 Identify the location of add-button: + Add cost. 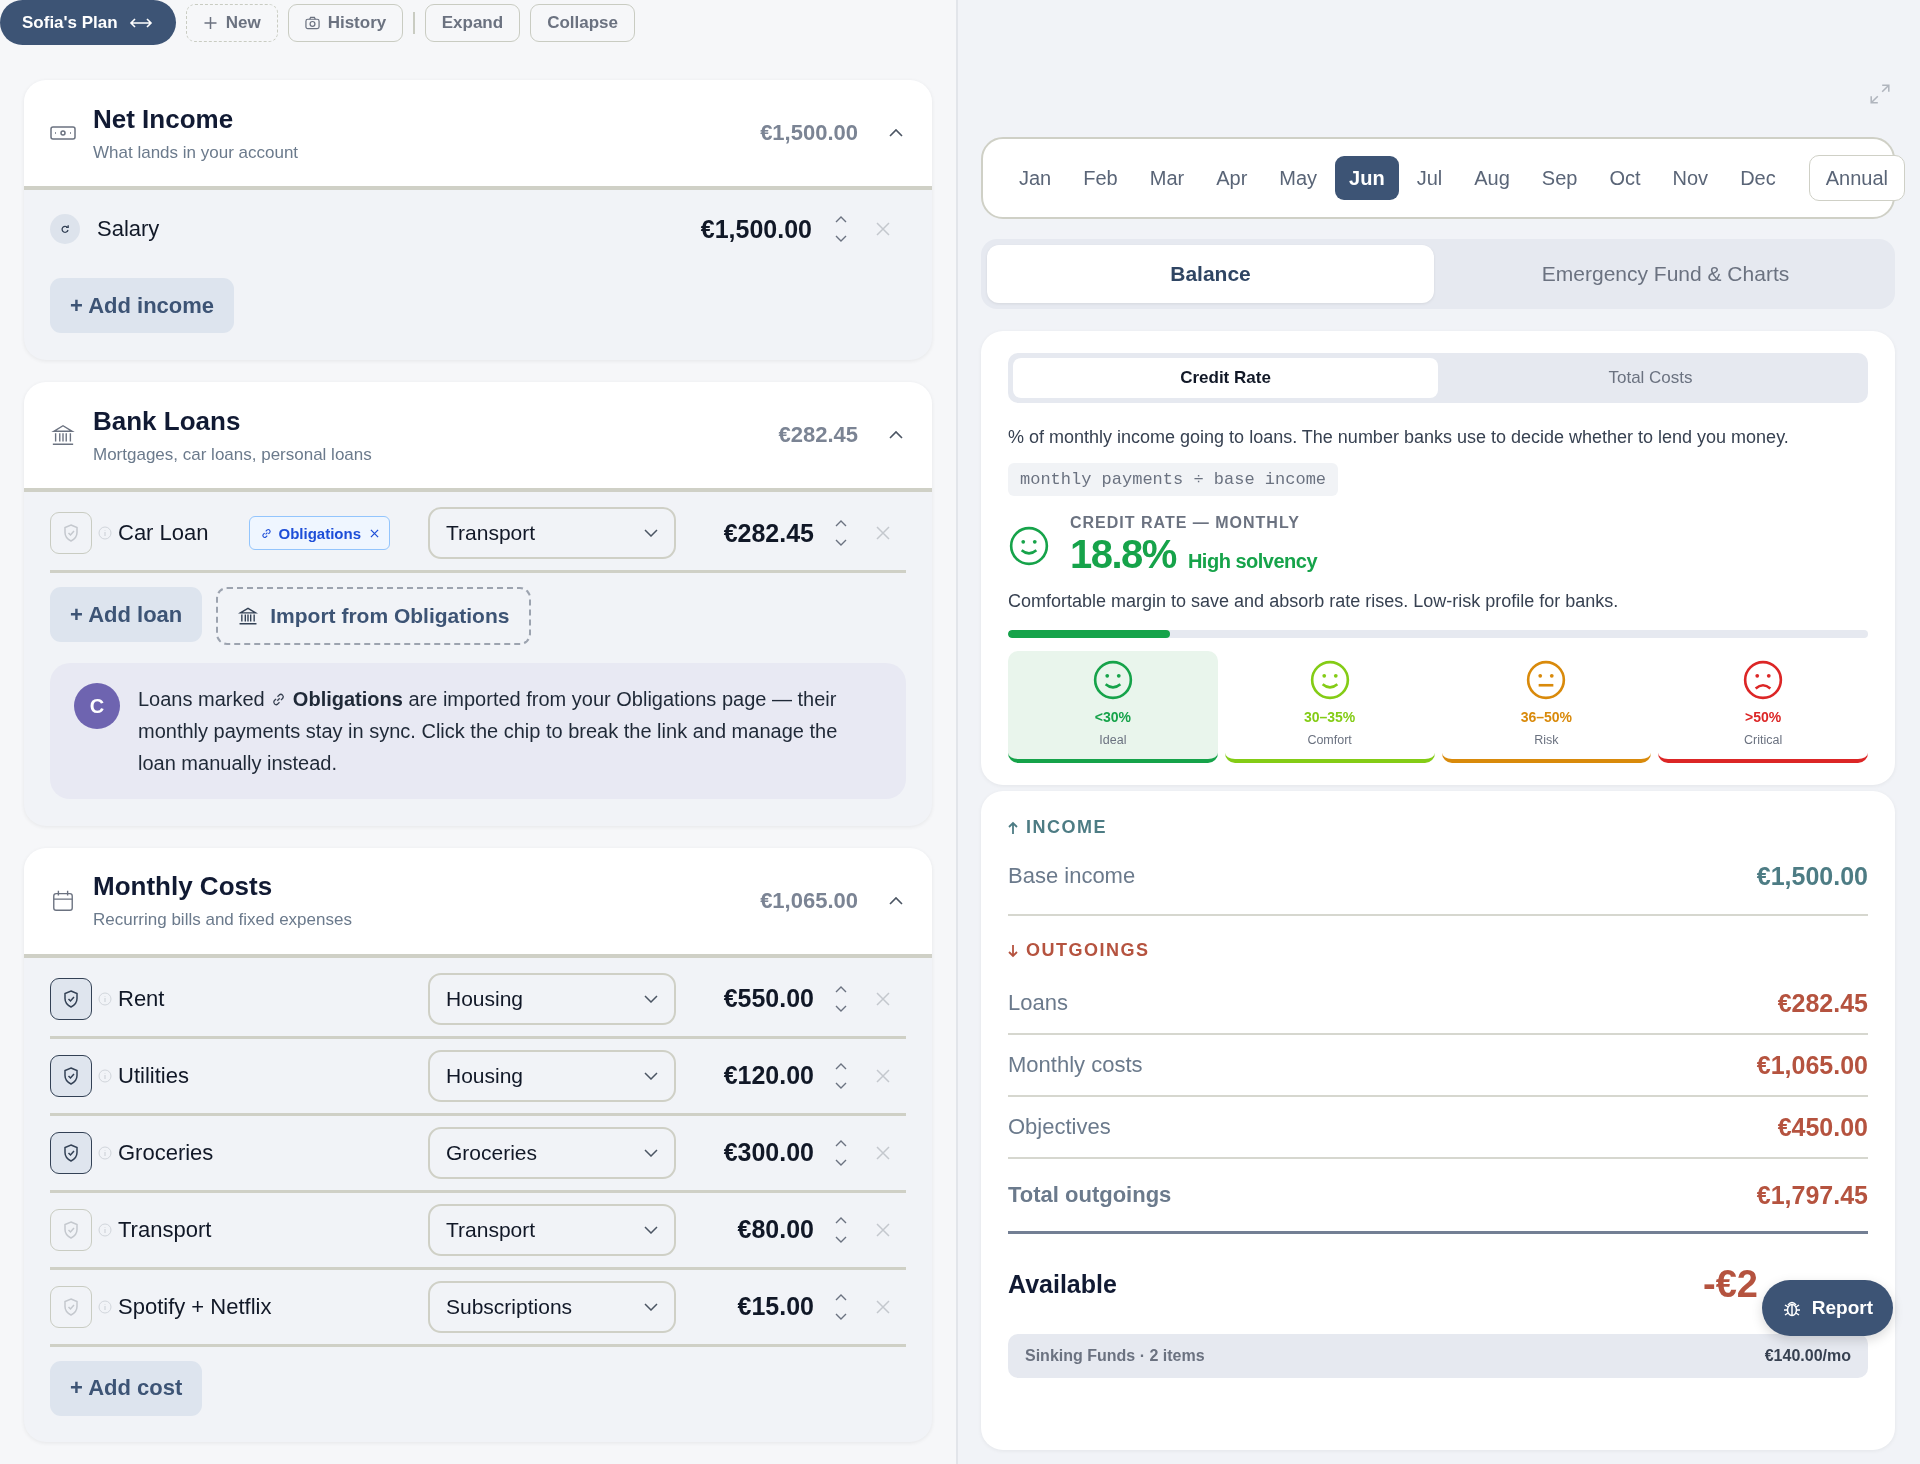
(126, 1388).